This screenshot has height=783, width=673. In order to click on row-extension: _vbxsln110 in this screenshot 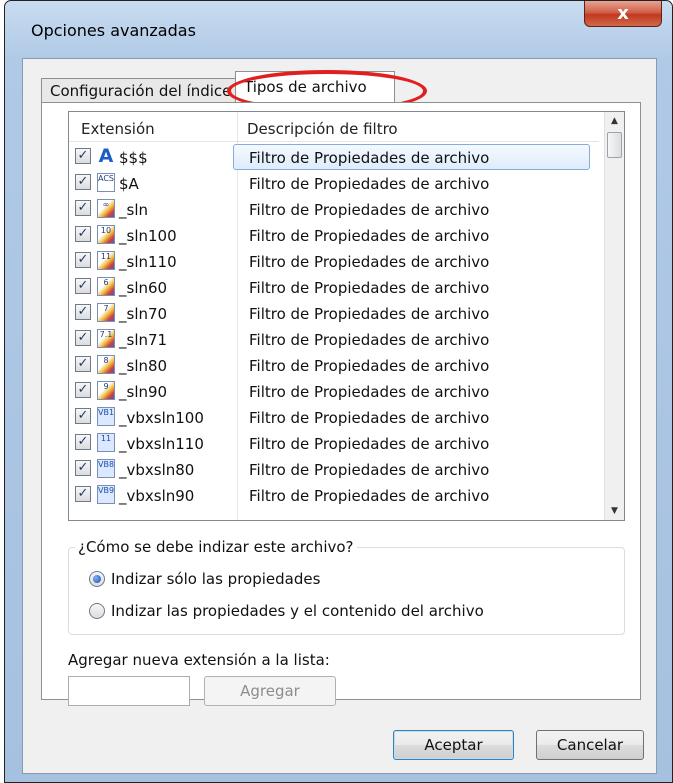, I will do `click(161, 444)`.